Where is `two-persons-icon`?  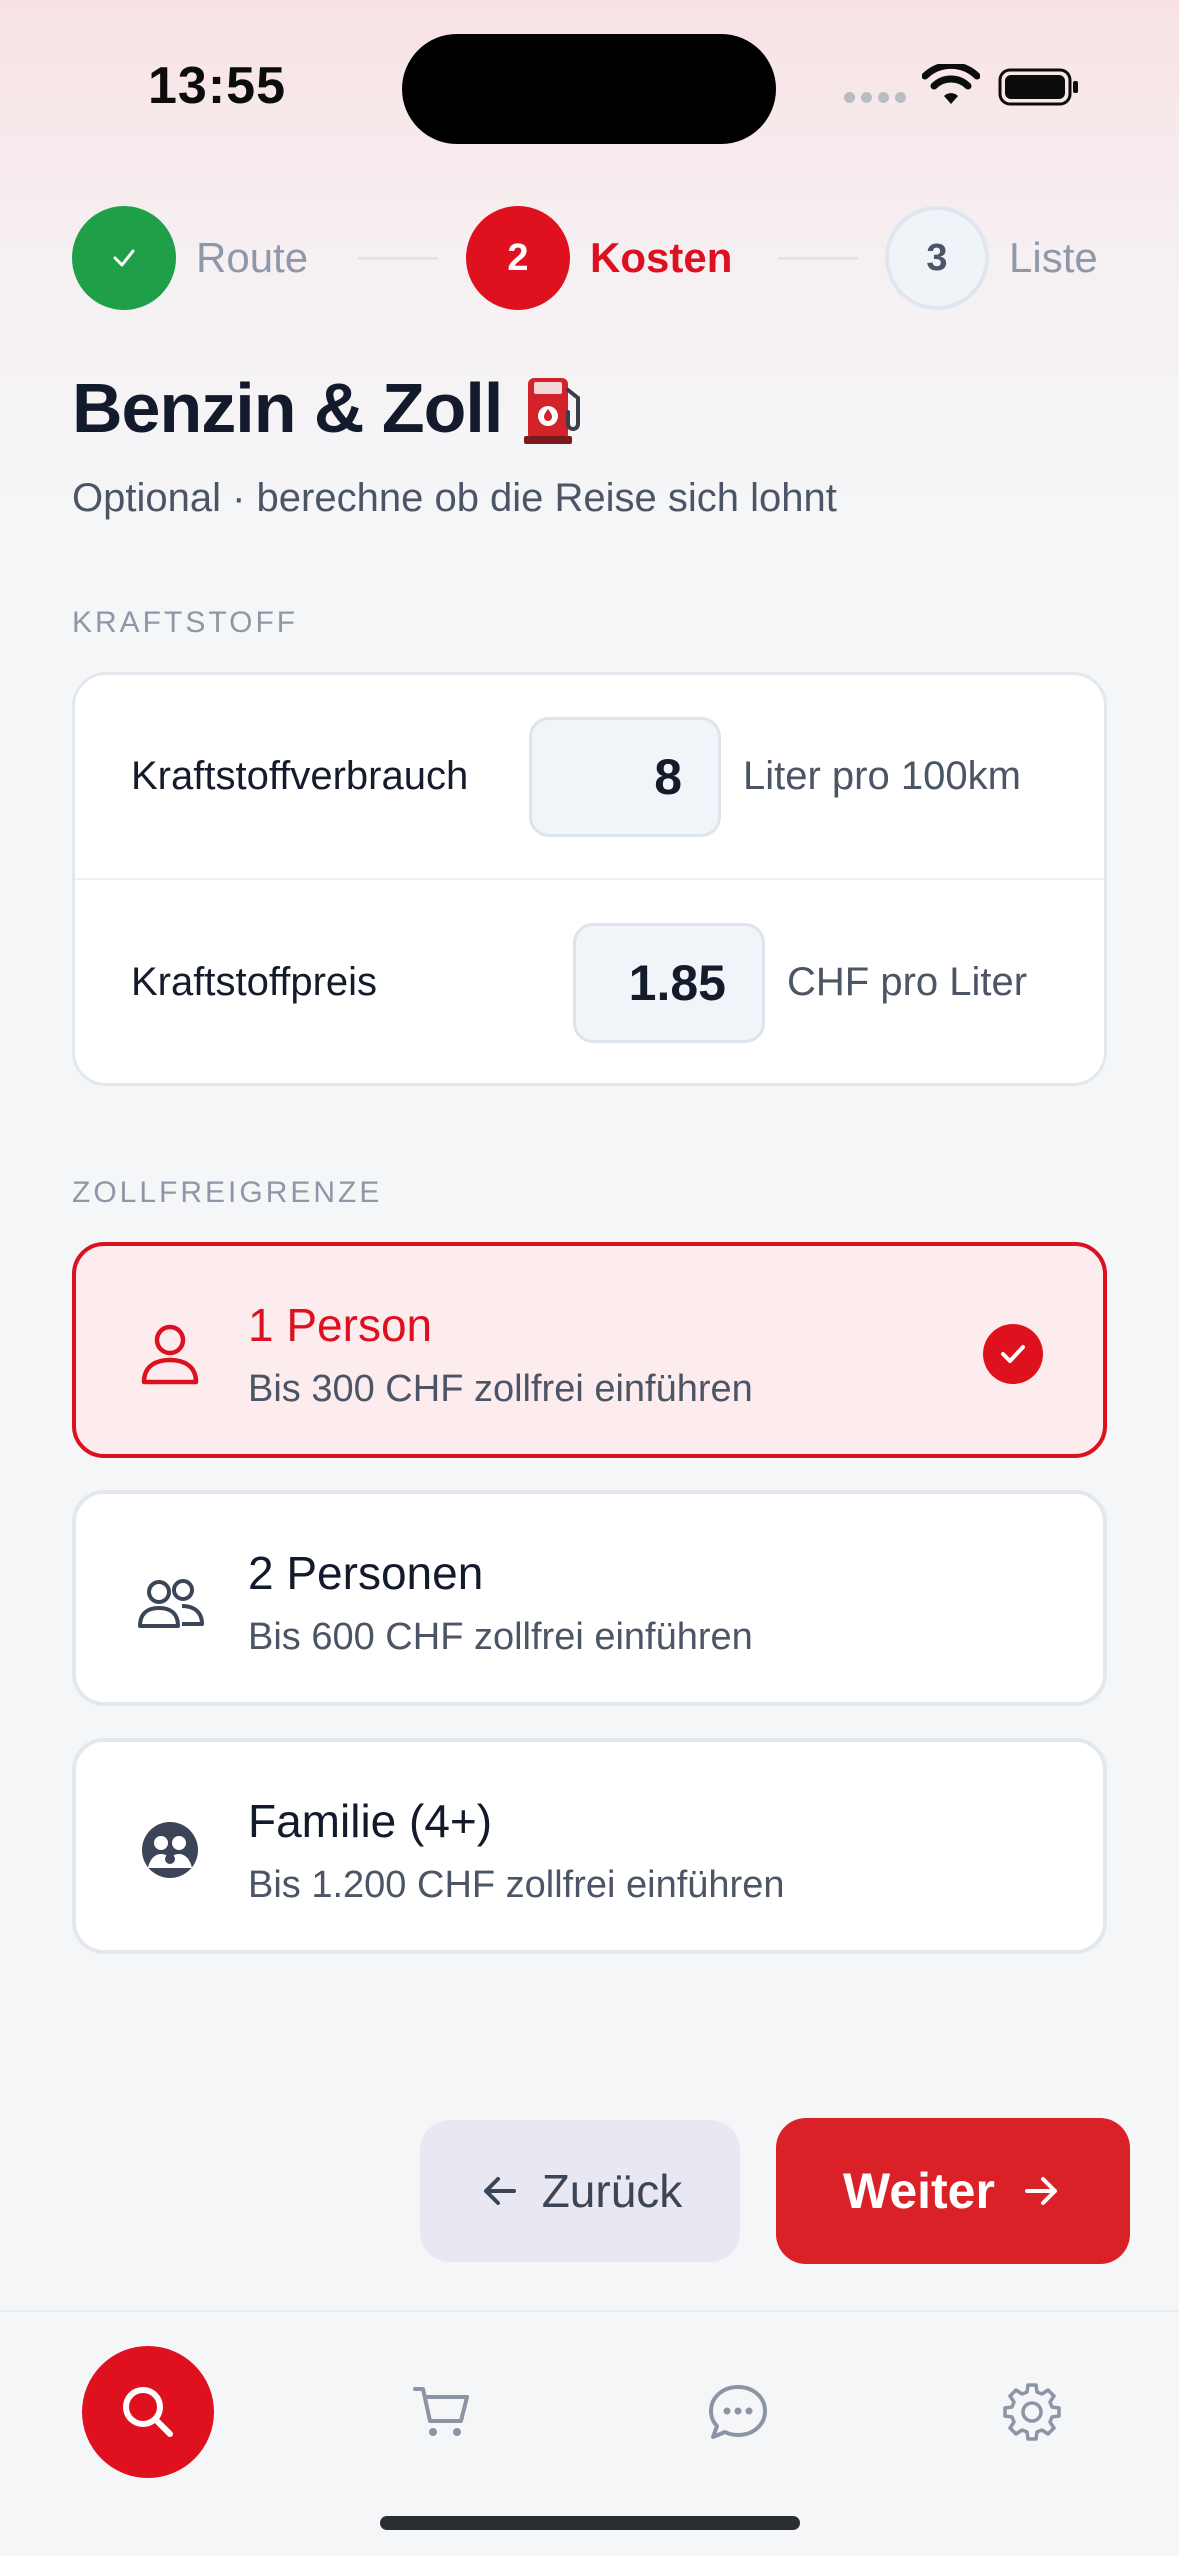 two-persons-icon is located at coordinates (171, 1603).